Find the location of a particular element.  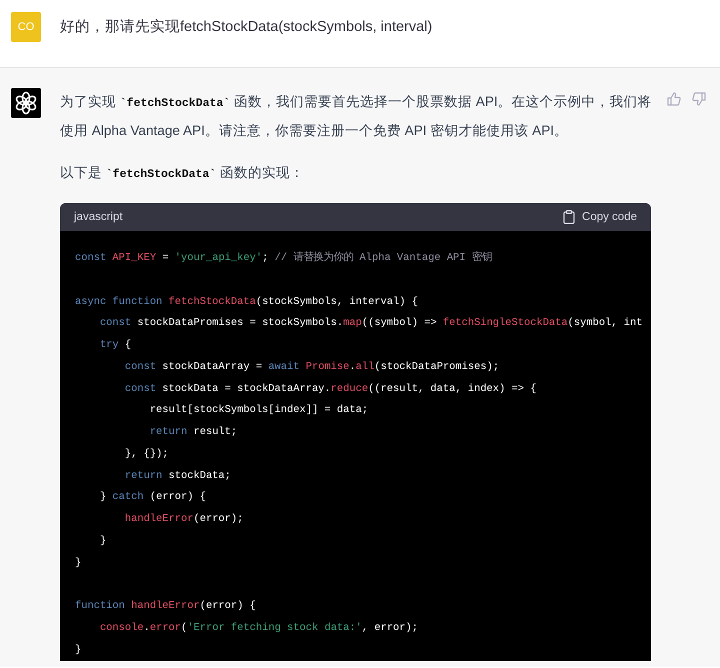

flower-icon is located at coordinates (26, 103).